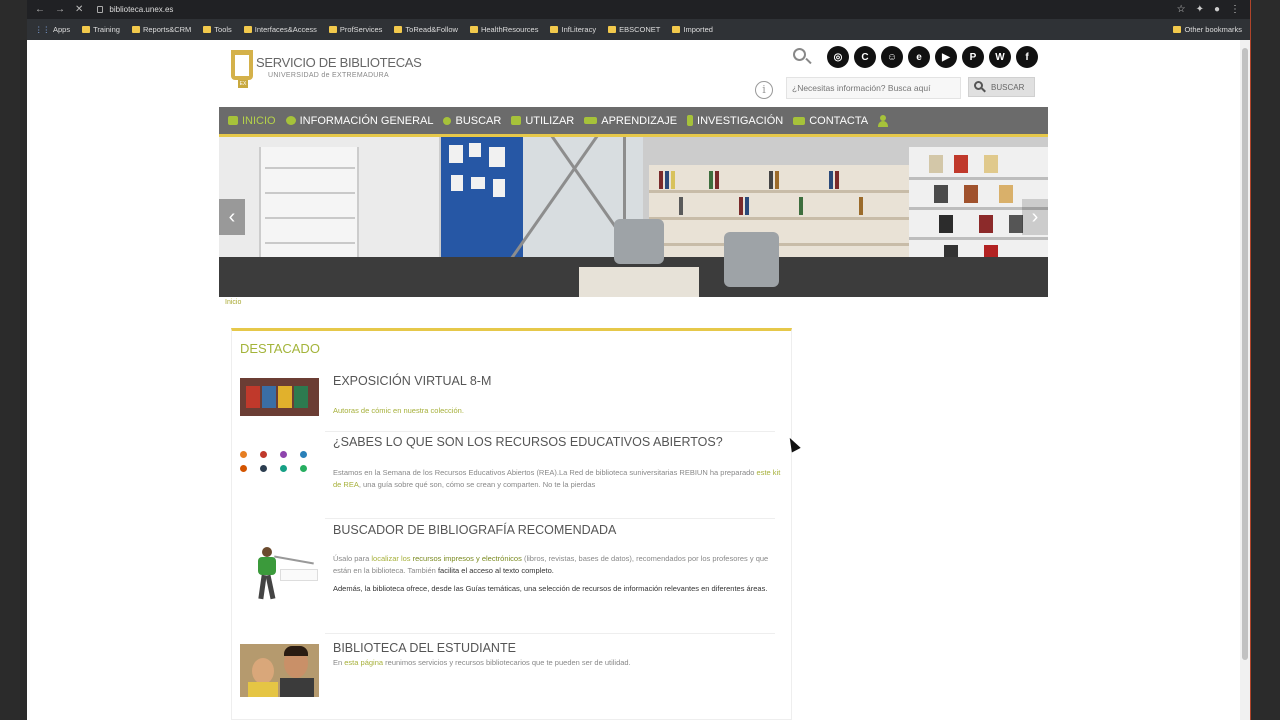 This screenshot has width=1280, height=720. I want to click on item-text: Autoras de cómic en nuestra colección., so click(398, 410).